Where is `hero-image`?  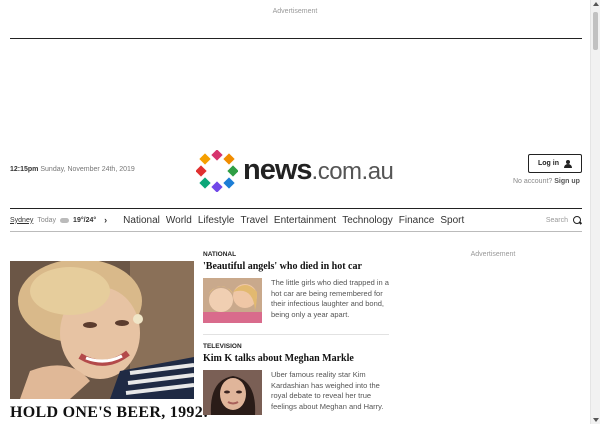
hero-image is located at coordinates (102, 330).